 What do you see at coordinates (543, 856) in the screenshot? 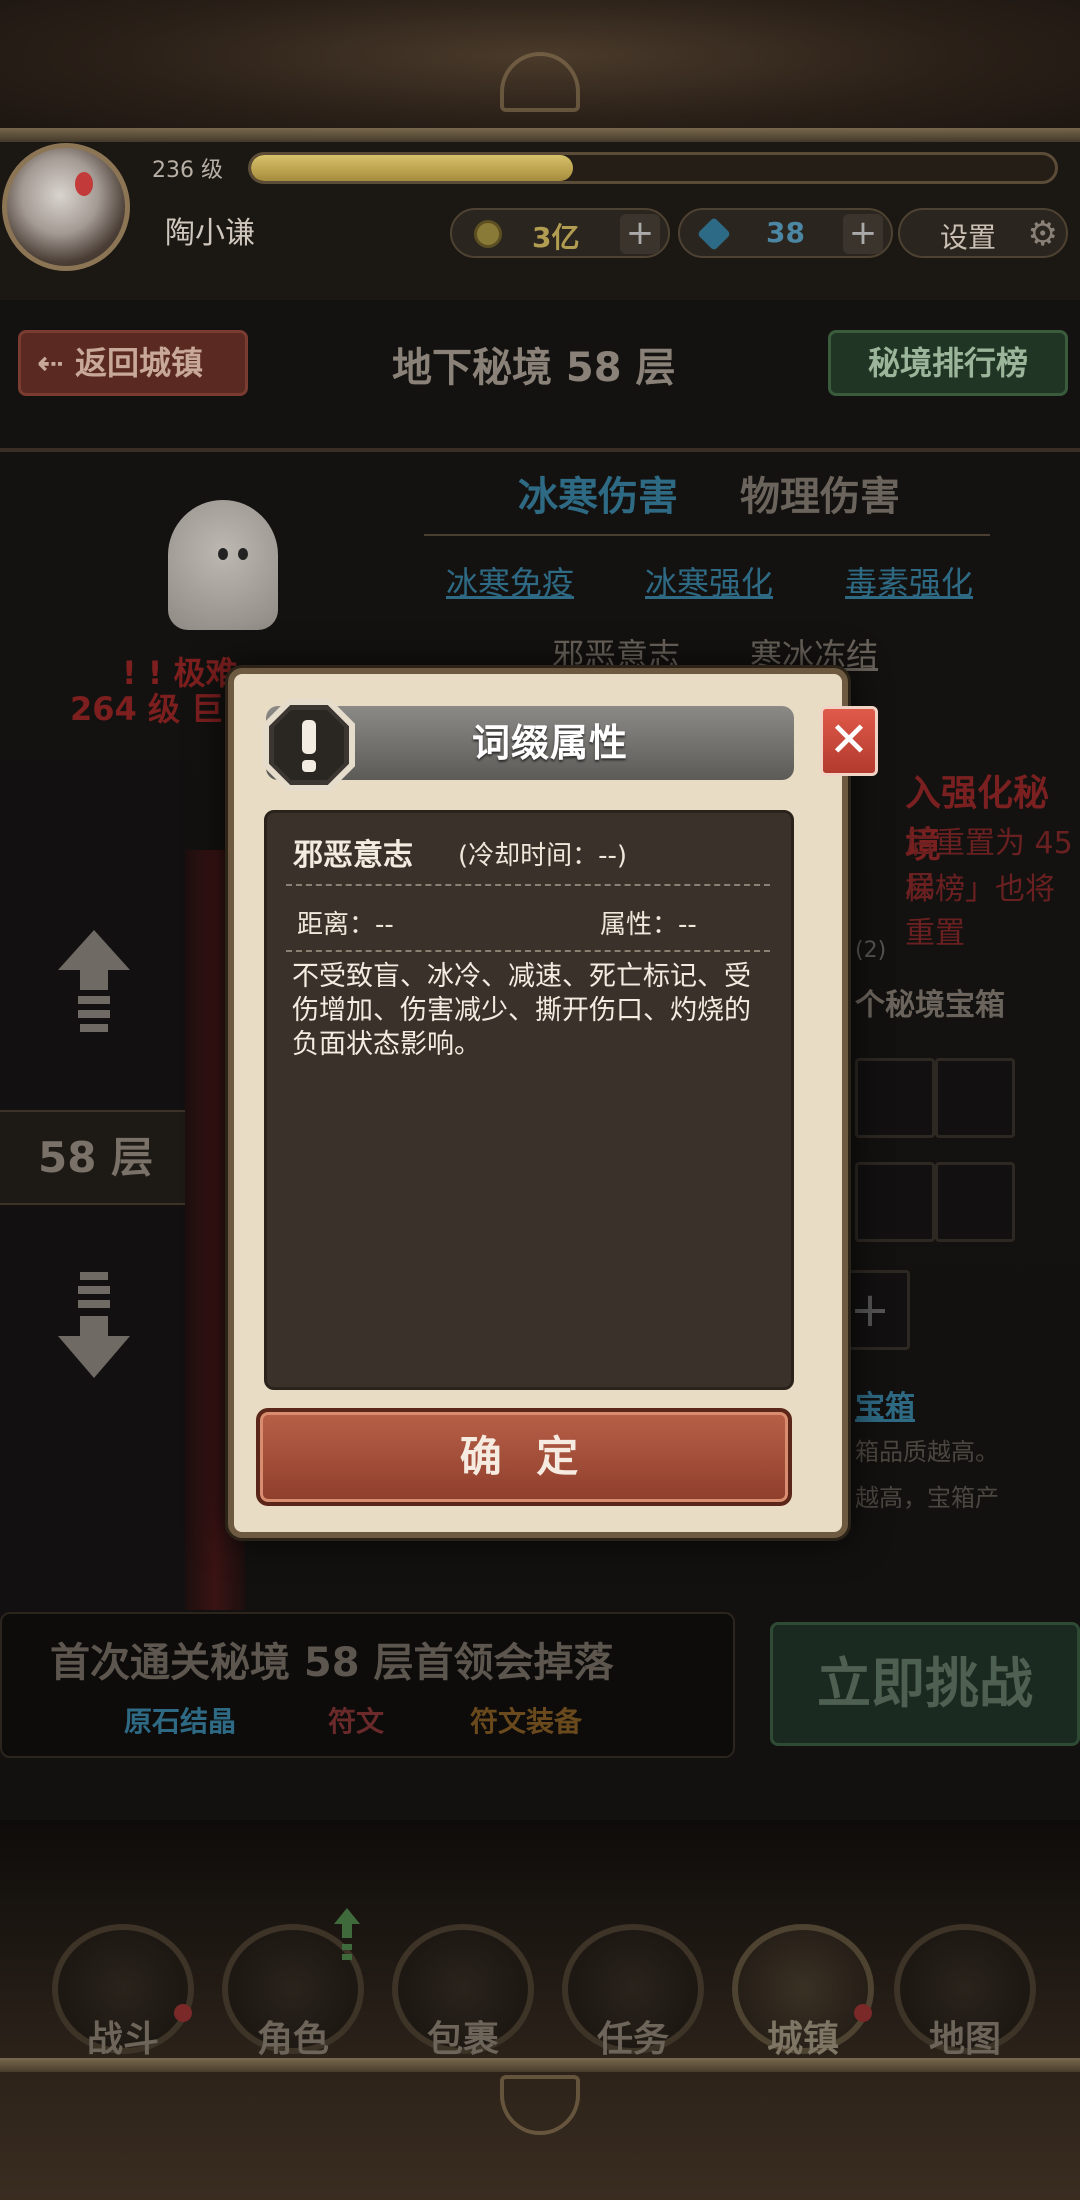
I see `affix-cooldown: (冷却时间：--)` at bounding box center [543, 856].